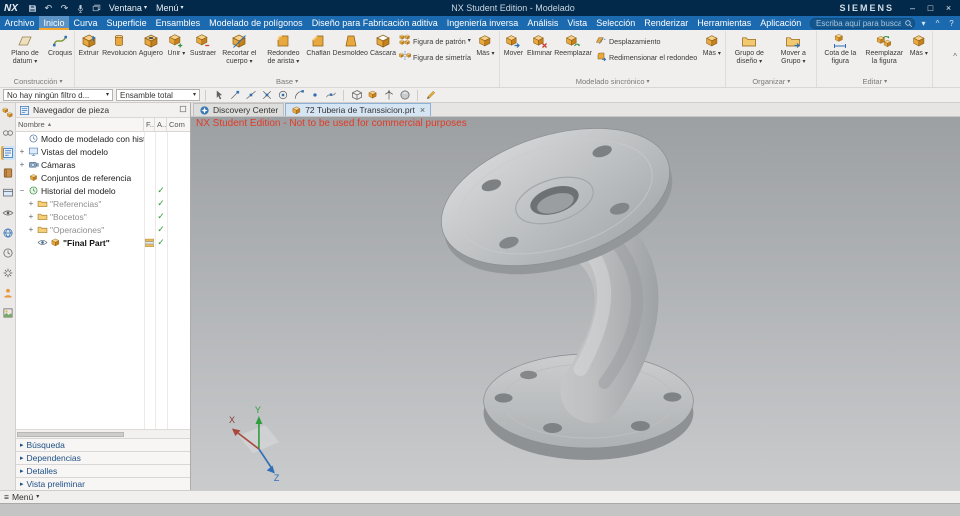 The image size is (960, 516). Describe the element at coordinates (543, 23) in the screenshot. I see `ribbon-tab-analisis: Análisis` at that location.